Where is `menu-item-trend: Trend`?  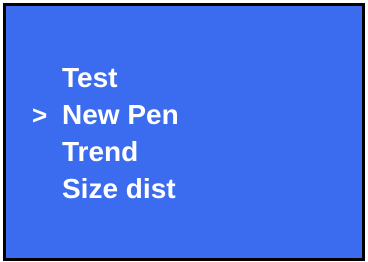 menu-item-trend: Trend is located at coordinates (105, 151).